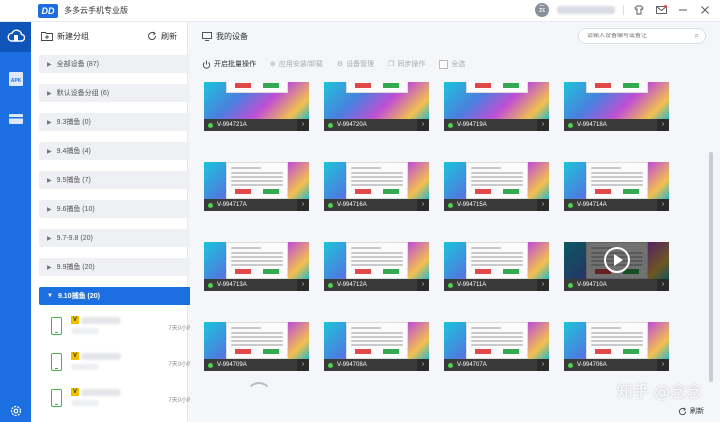  What do you see at coordinates (73, 36) in the screenshot?
I see `new-group-label: 新建分组` at bounding box center [73, 36].